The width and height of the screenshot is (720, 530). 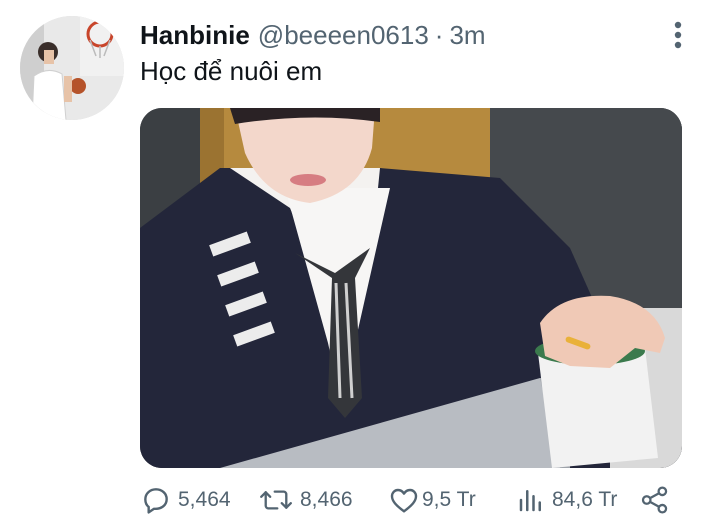 I want to click on timestamp: 3m, so click(x=467, y=35).